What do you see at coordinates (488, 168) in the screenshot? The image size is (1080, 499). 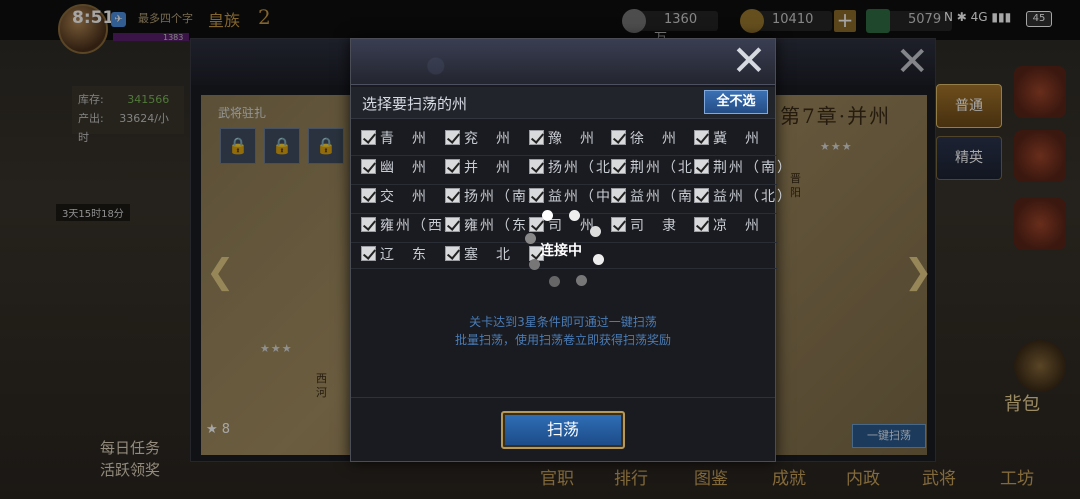 I see `region-label: 并 州` at bounding box center [488, 168].